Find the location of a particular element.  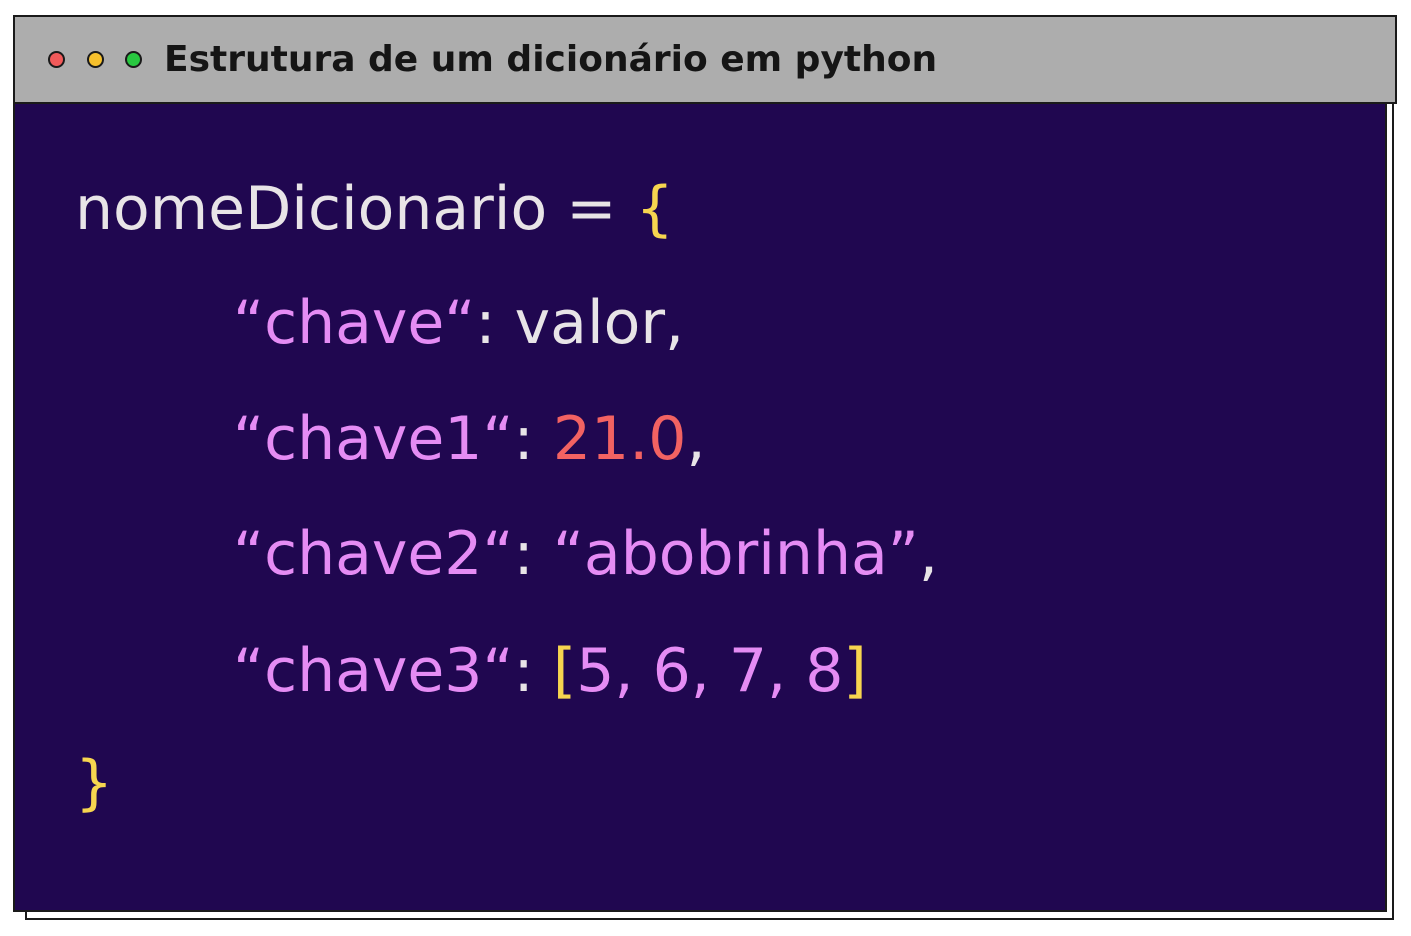

code-line-4: “chave2“: “abobrinha”, is located at coordinates (585, 554).